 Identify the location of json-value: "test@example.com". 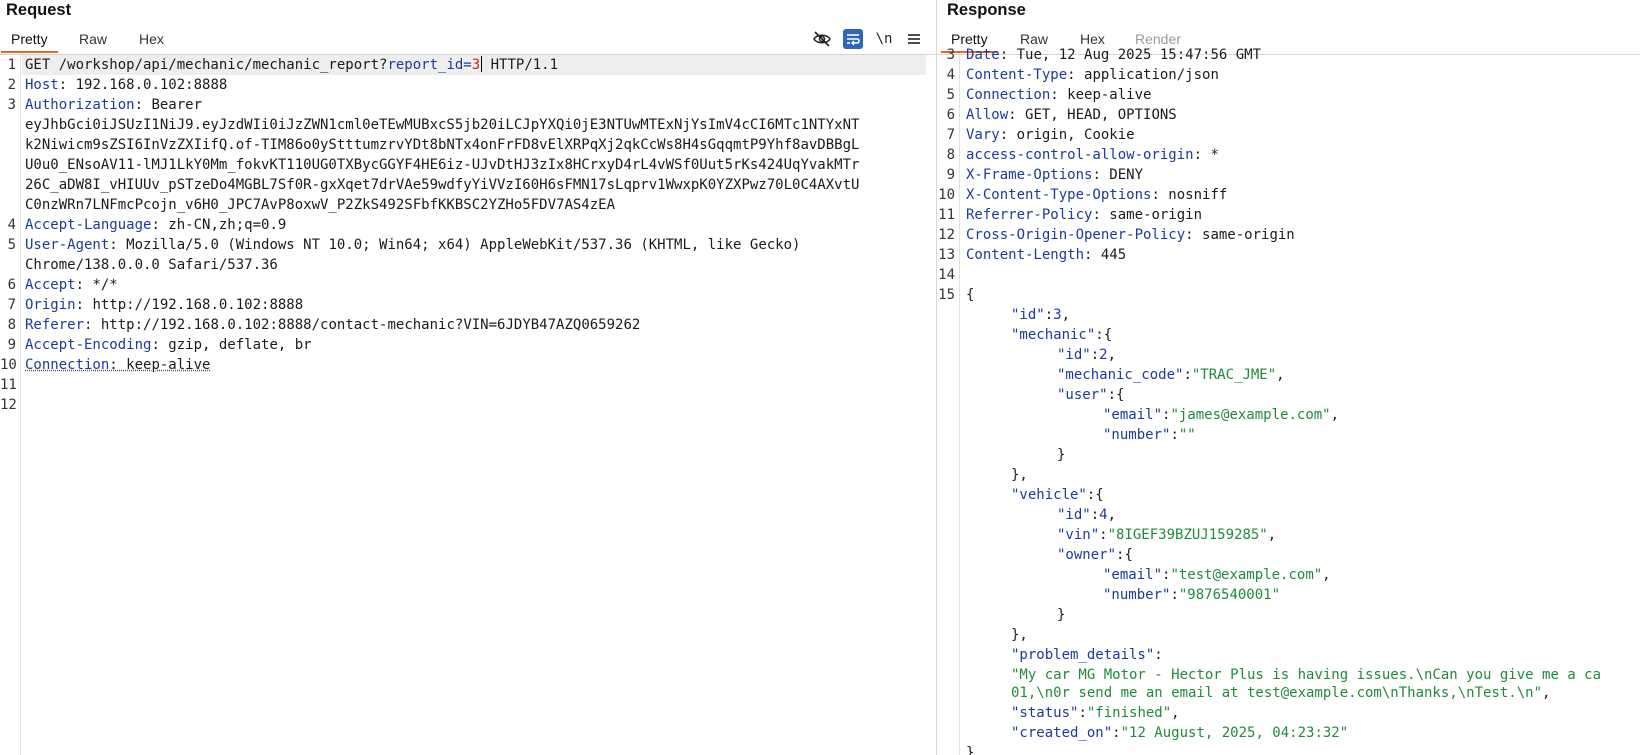
(1246, 575).